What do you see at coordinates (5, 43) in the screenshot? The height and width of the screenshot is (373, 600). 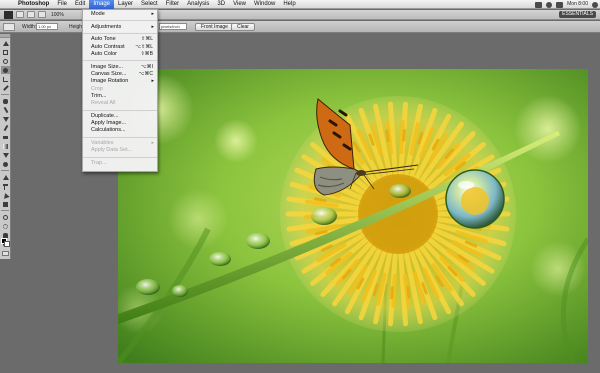 I see `move-tool-icon` at bounding box center [5, 43].